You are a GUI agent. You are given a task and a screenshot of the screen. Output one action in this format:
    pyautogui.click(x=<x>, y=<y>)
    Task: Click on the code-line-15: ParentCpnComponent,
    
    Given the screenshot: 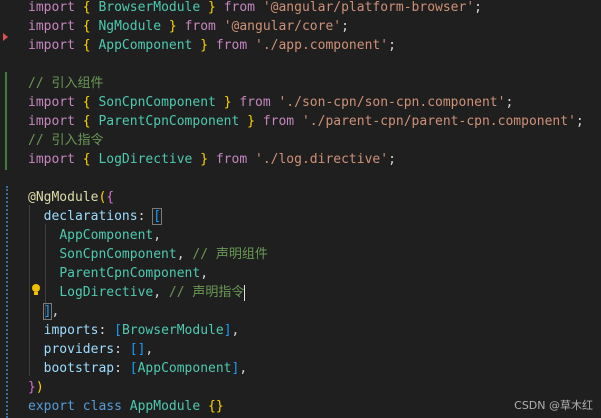 What is the action you would take?
    pyautogui.click(x=134, y=273)
    